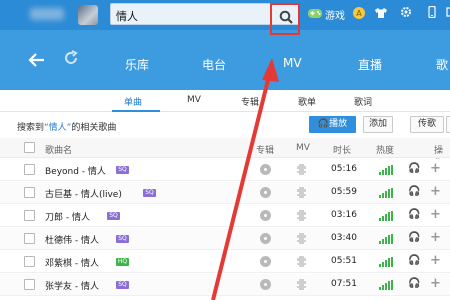 The image size is (450, 300). Describe the element at coordinates (194, 100) in the screenshot. I see `tab-mv: MV` at that location.